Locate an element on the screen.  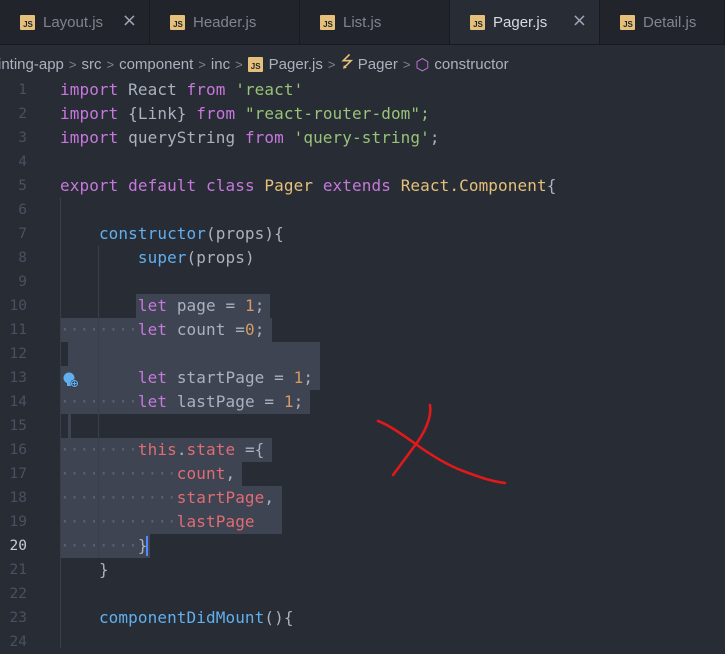
code-text: startPage, is located at coordinates (225, 497).